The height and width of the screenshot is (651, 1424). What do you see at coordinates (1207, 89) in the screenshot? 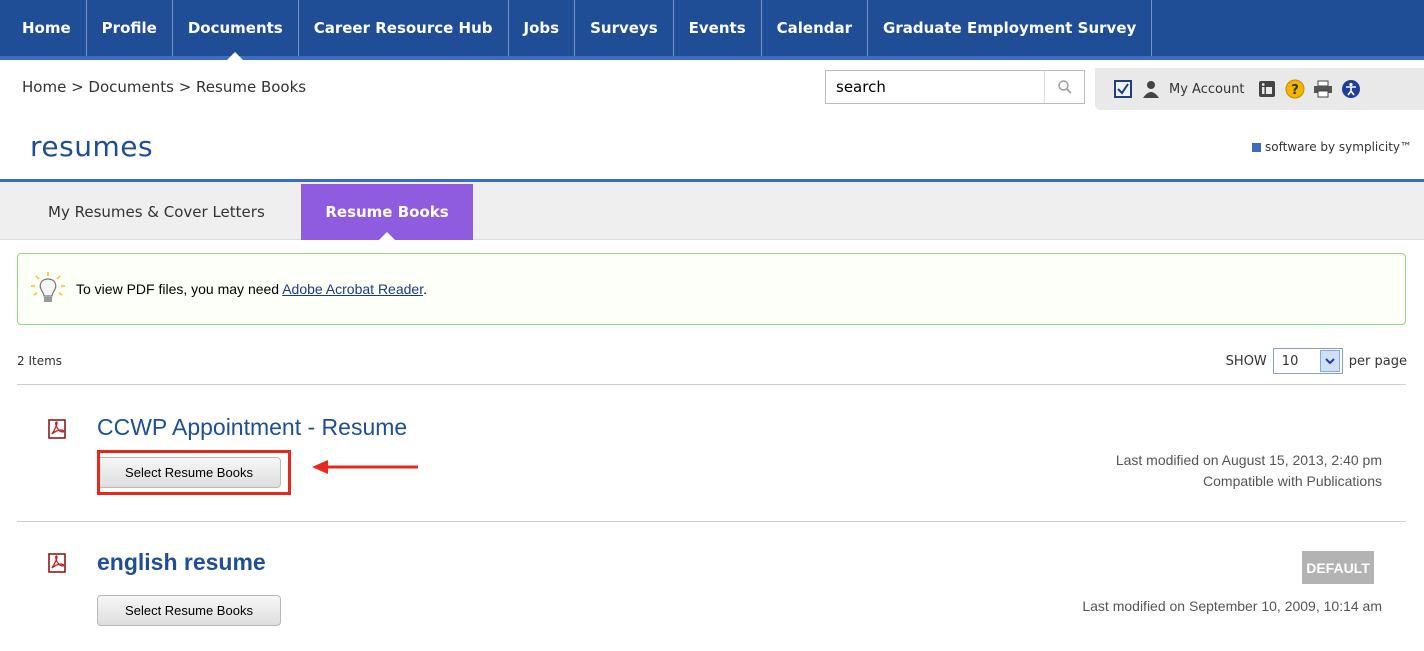
I see `my-account-link: My Account` at bounding box center [1207, 89].